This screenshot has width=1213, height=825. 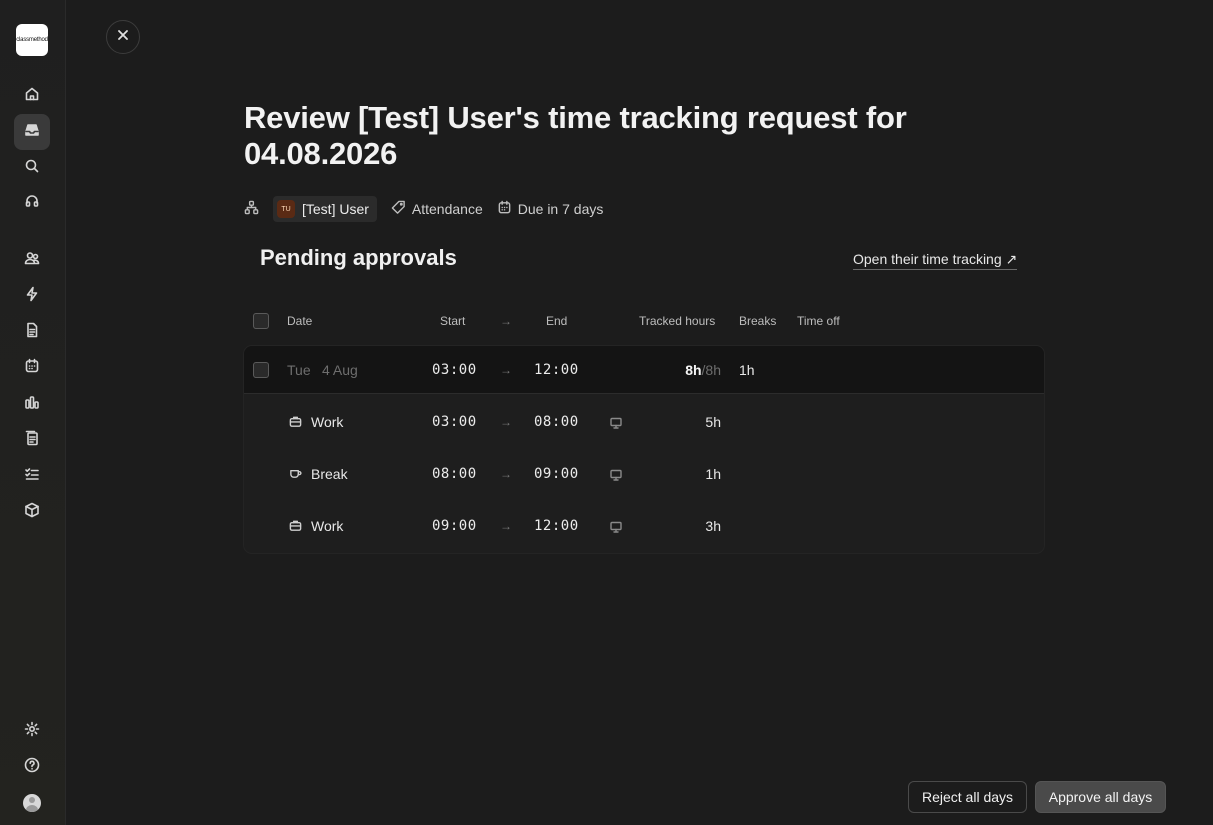 I want to click on entry-start: 03:00, so click(x=454, y=422).